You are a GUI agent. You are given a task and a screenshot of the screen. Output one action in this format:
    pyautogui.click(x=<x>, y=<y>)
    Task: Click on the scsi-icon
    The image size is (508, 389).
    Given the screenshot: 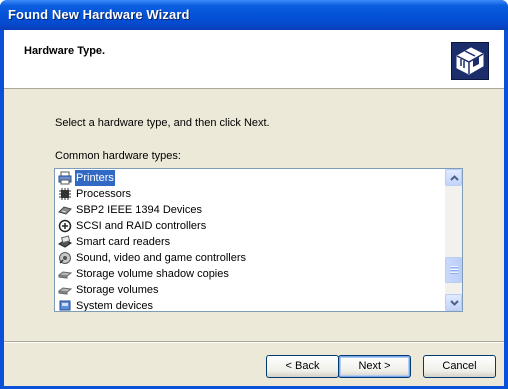 What is the action you would take?
    pyautogui.click(x=65, y=226)
    